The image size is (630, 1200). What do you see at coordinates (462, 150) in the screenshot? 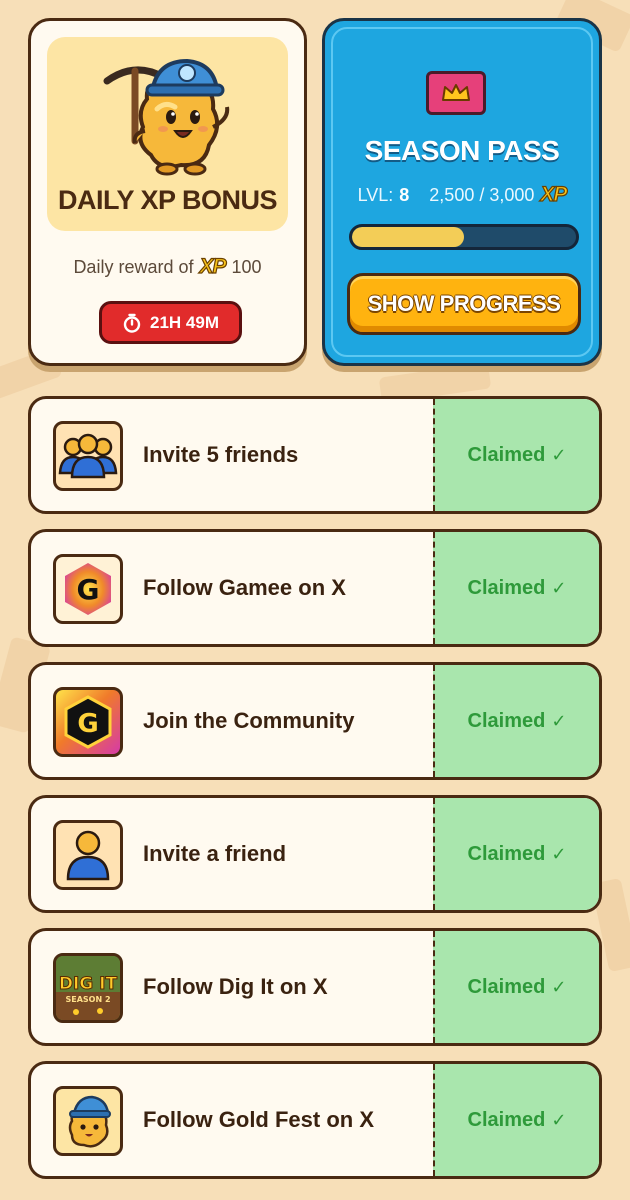
I see `season-pass-title: SEASON PASS` at bounding box center [462, 150].